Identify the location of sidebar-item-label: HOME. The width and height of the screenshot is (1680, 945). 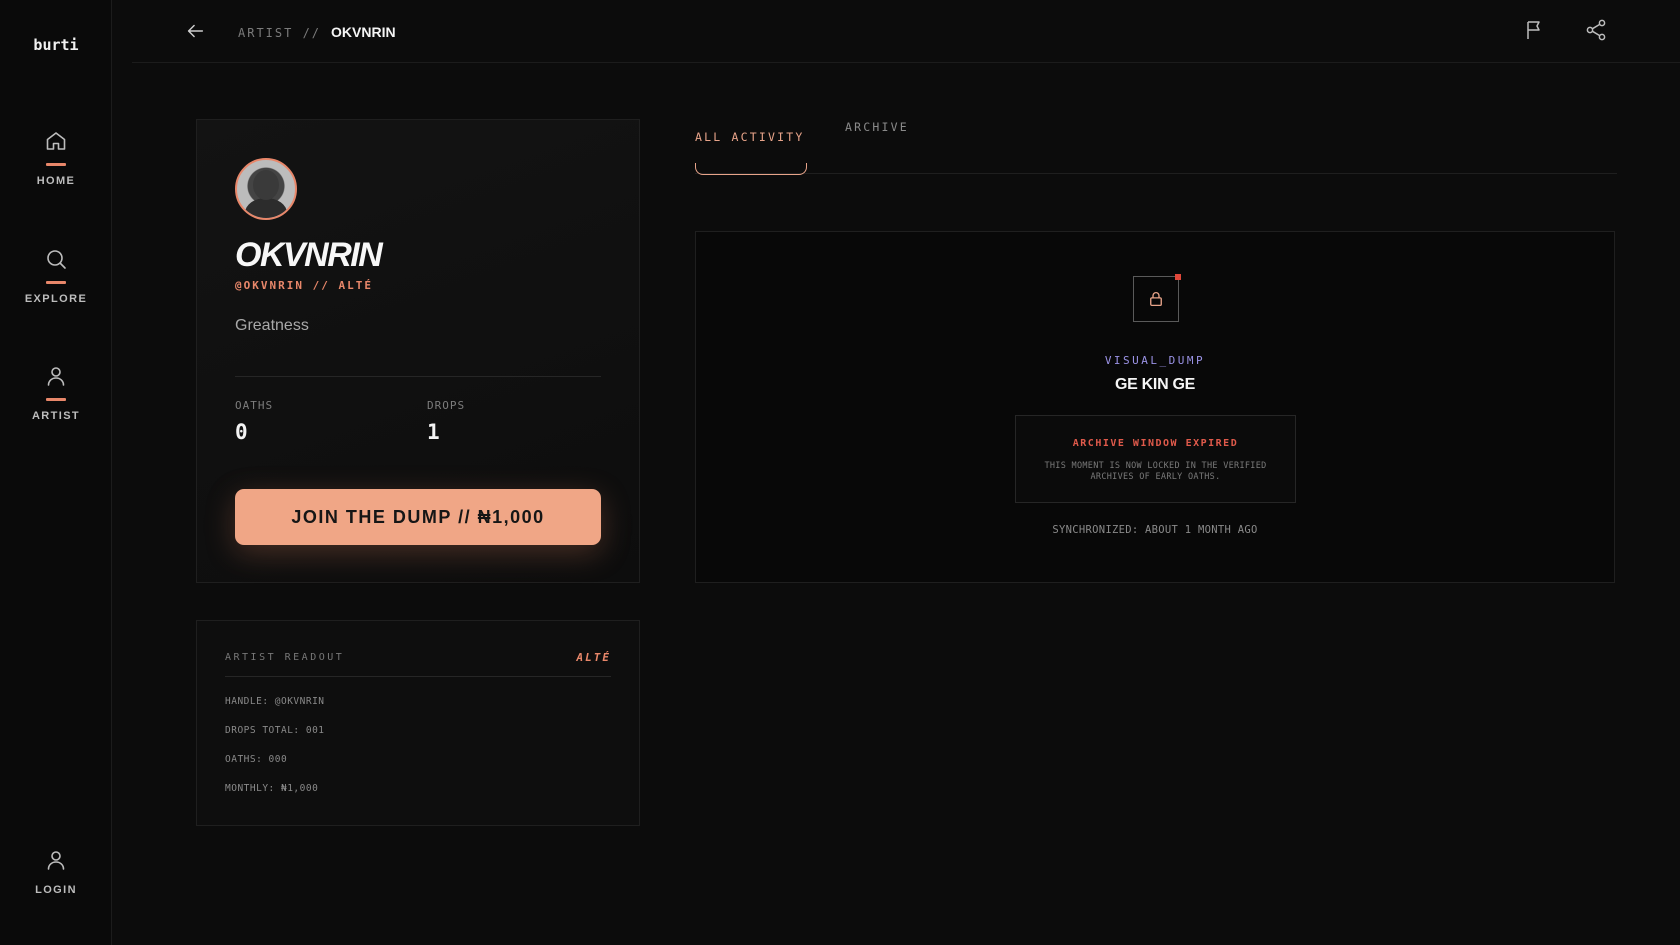
(56, 181).